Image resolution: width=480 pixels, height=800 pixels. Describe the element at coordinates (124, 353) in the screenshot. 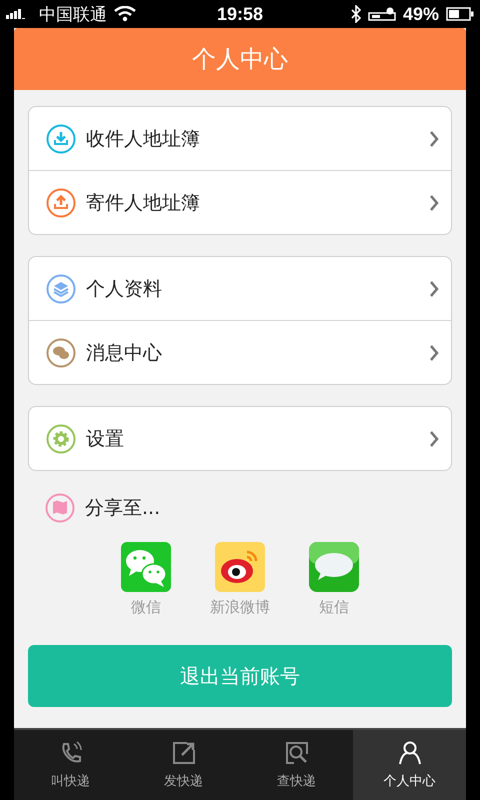

I see `menu-item-label: 消息中心` at that location.